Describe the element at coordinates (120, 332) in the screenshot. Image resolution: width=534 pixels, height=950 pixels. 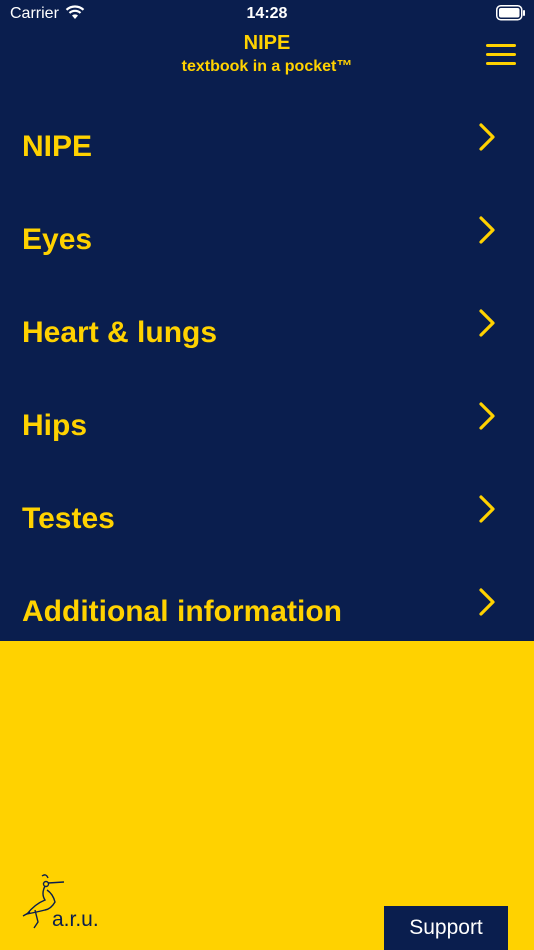
I see `list-item-label: Heart & lungs` at that location.